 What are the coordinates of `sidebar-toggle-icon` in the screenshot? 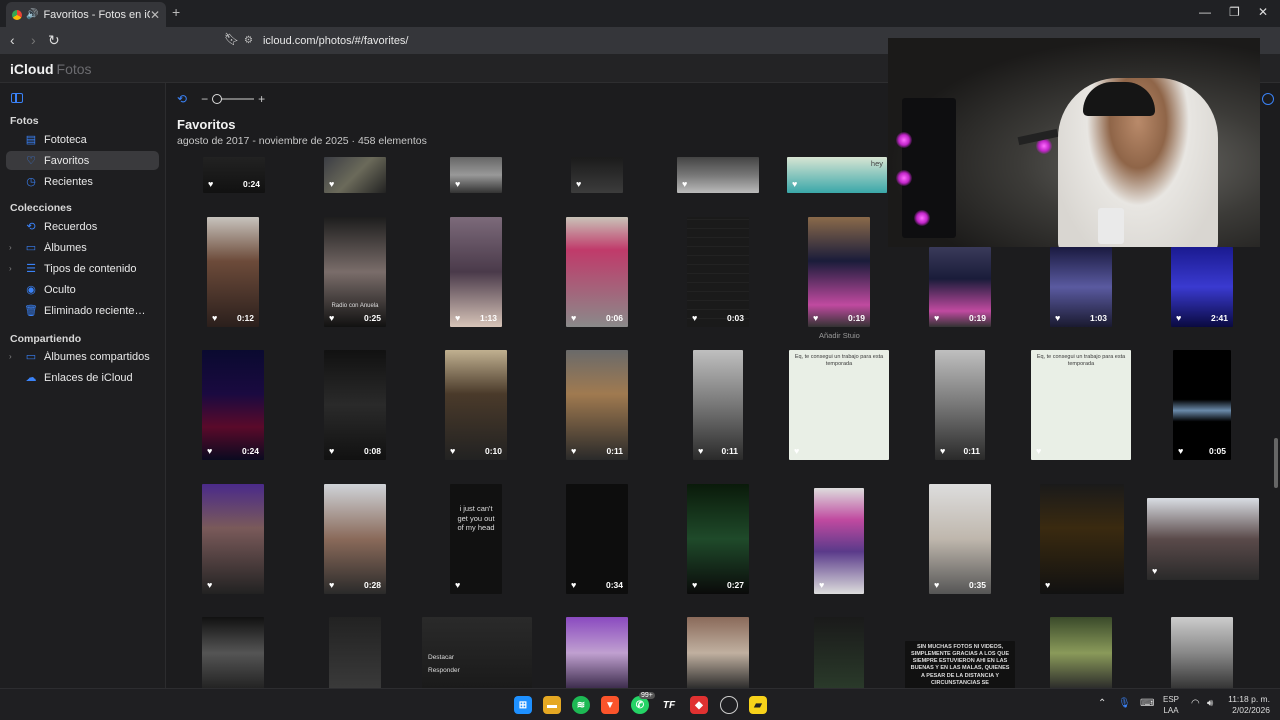 It's located at (17, 98).